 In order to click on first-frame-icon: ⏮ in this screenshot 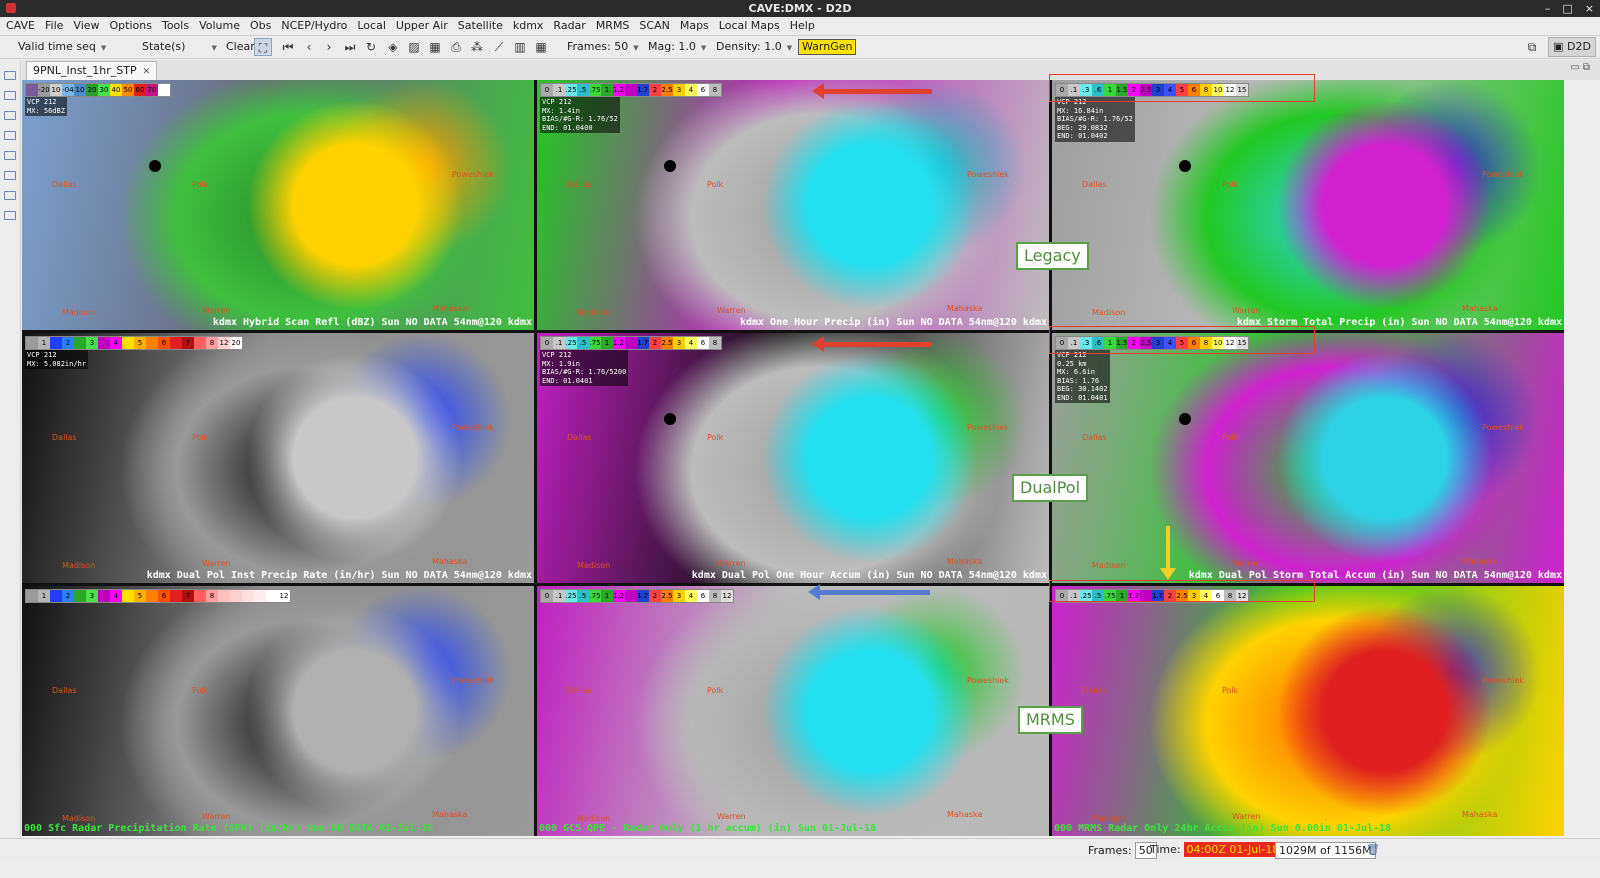, I will do `click(288, 47)`.